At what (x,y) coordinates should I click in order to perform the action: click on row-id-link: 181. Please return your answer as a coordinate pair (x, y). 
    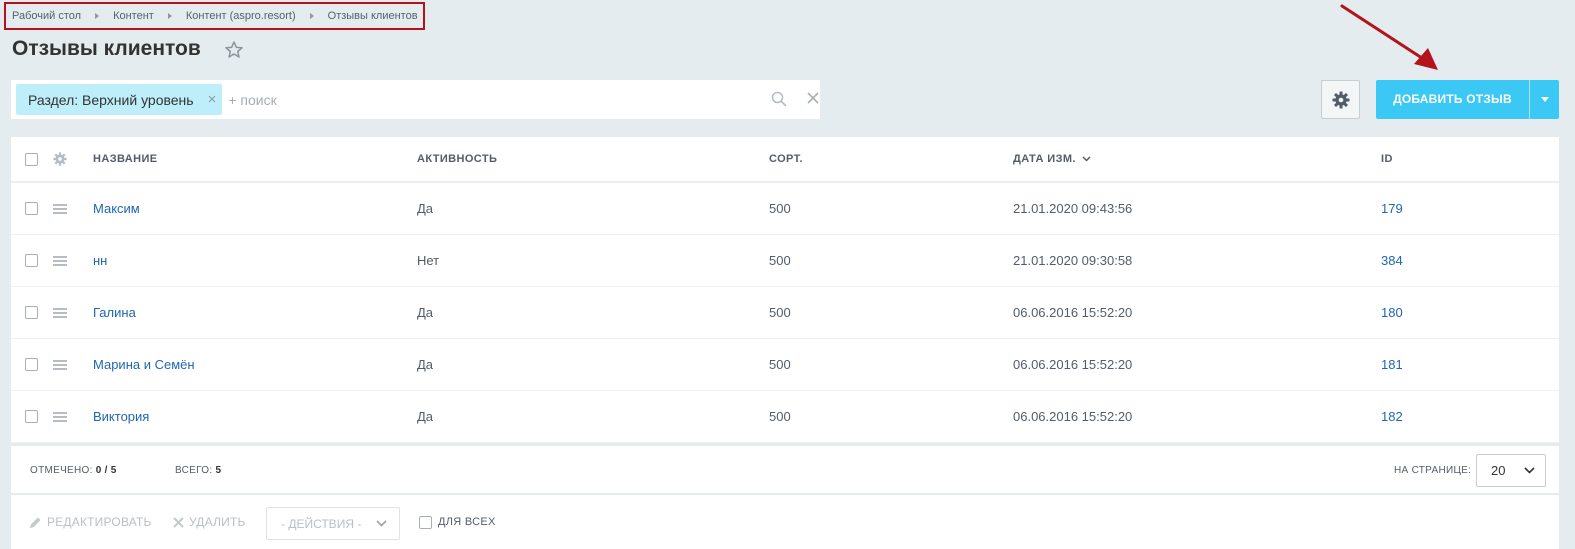
    Looking at the image, I should click on (1392, 364).